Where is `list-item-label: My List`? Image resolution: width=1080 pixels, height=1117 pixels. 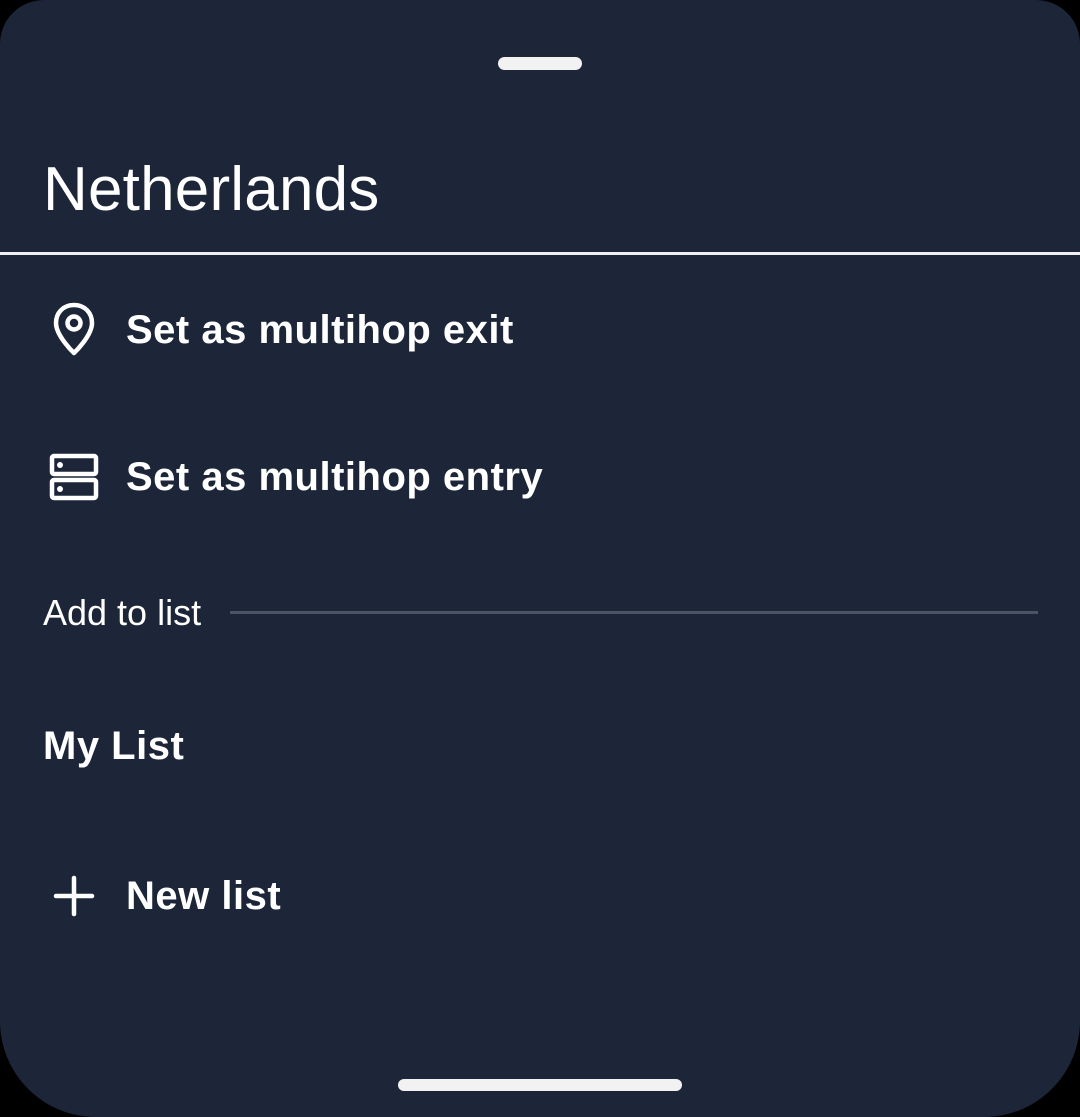 list-item-label: My List is located at coordinates (114, 746).